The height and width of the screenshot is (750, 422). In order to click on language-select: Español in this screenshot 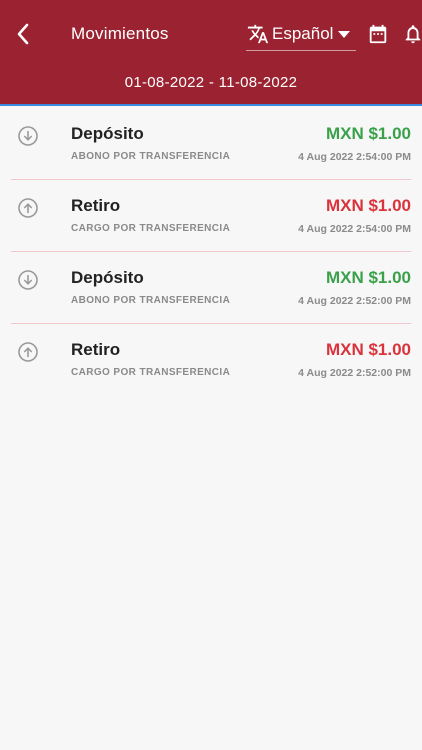, I will do `click(301, 35)`.